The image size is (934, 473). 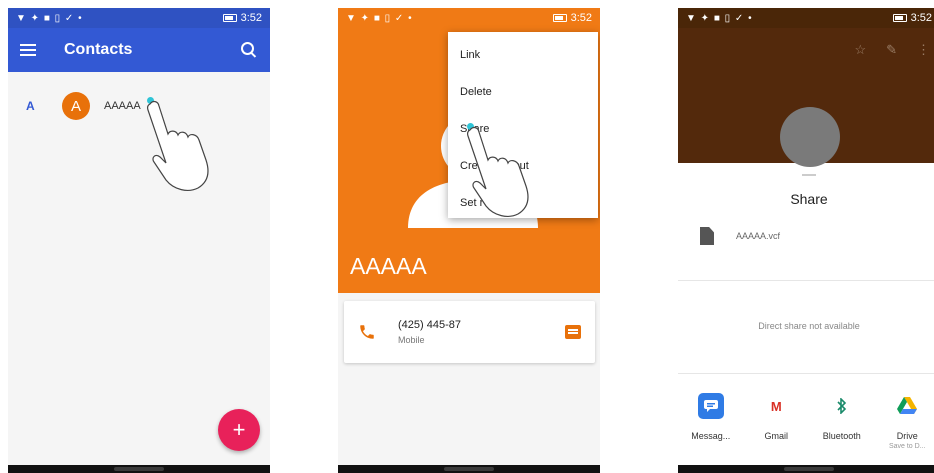 What do you see at coordinates (907, 406) in the screenshot?
I see `drive-icon` at bounding box center [907, 406].